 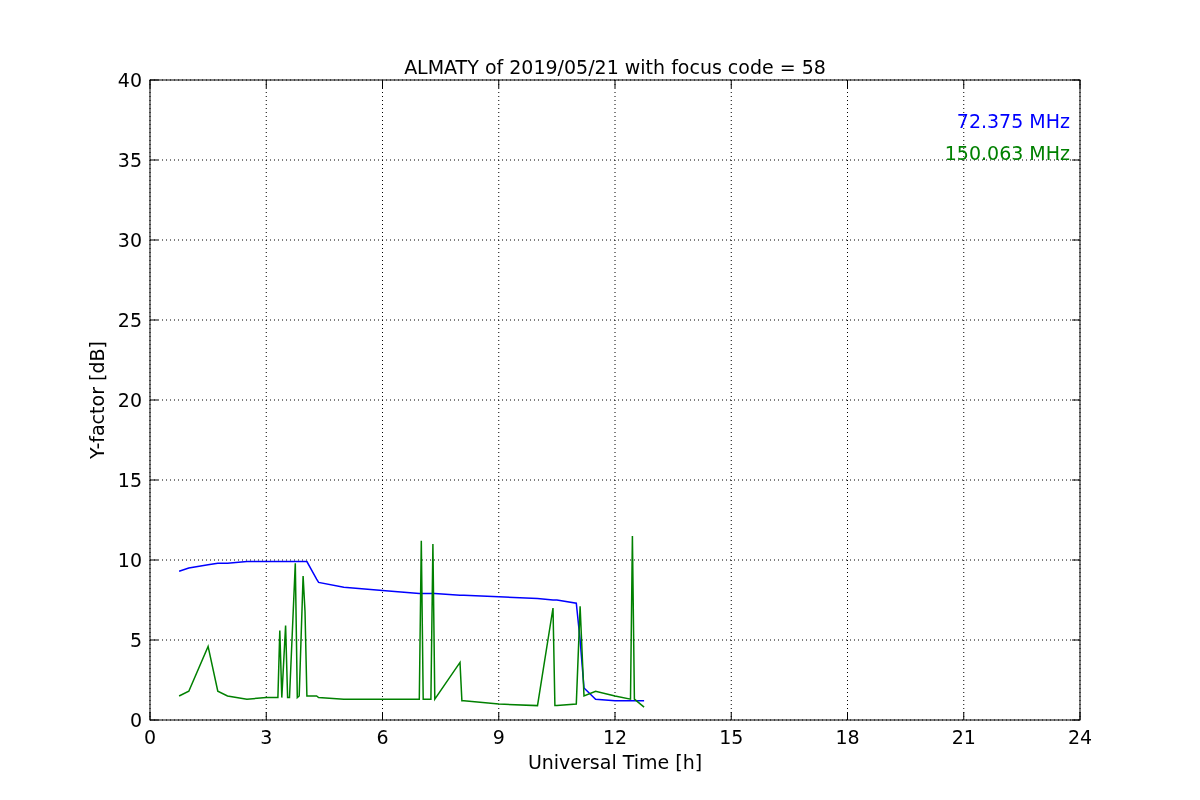 I want to click on tick-label: 35, so click(x=129, y=160).